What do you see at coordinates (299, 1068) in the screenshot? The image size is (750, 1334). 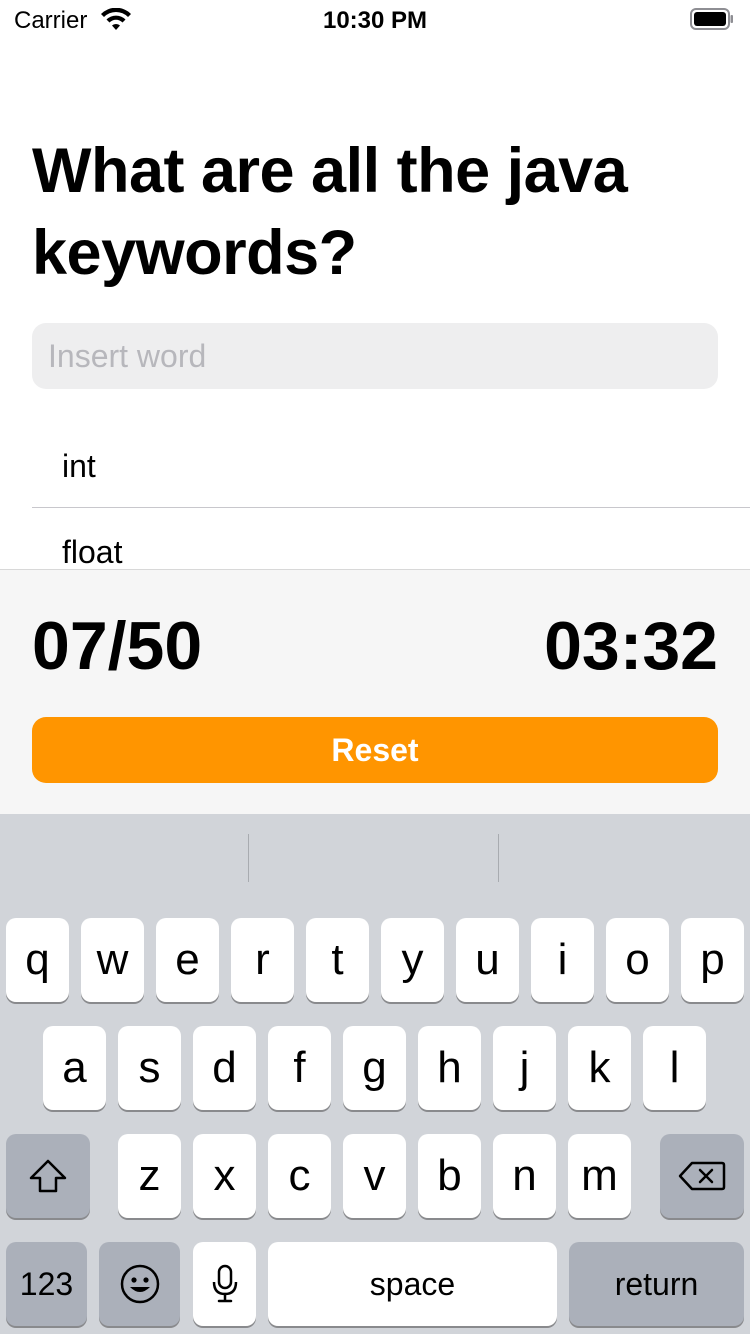 I see `key-f: f` at bounding box center [299, 1068].